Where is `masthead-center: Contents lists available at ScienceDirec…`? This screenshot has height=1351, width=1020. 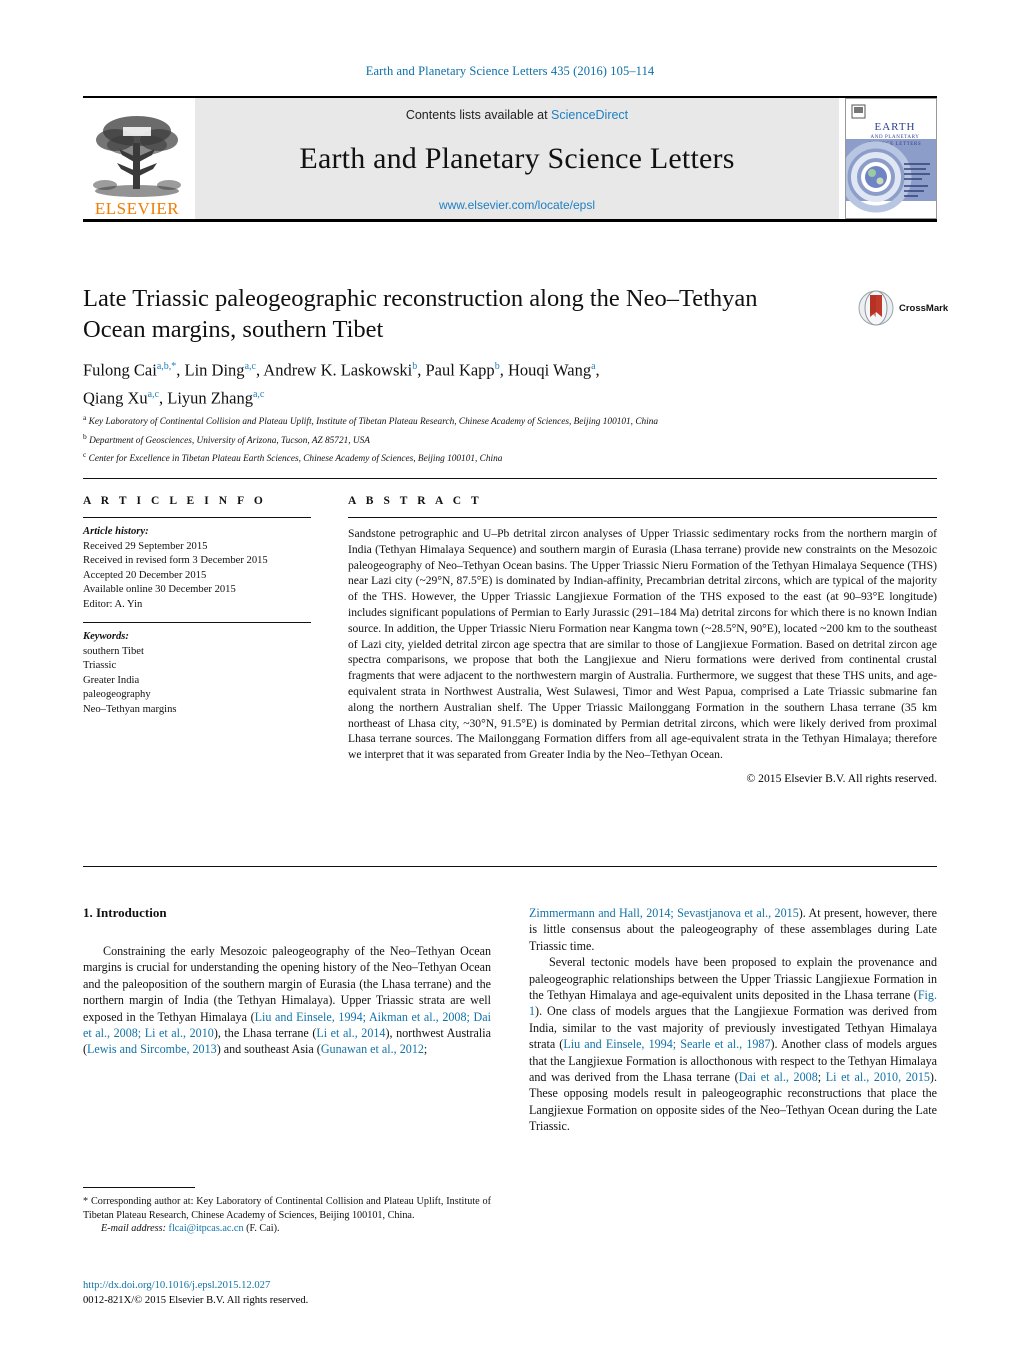 masthead-center: Contents lists available at ScienceDirec… is located at coordinates (517, 158).